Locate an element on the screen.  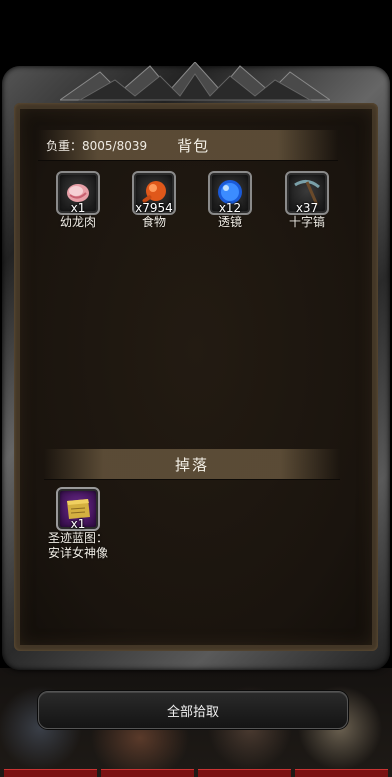
item-name: 幼龙肉 is located at coordinates (77, 222).